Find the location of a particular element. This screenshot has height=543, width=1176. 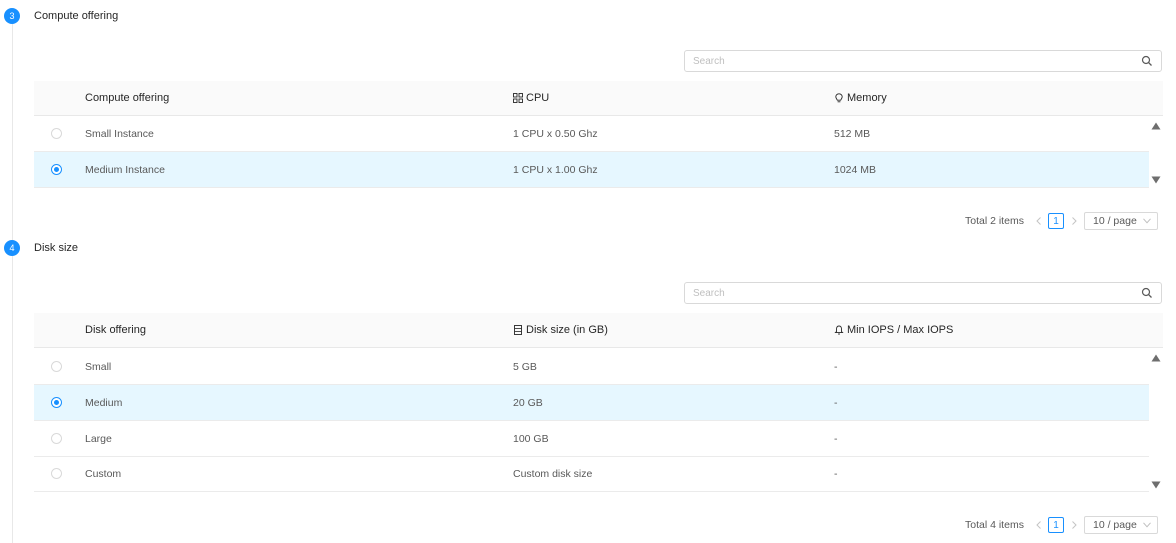

step-title: Compute offering is located at coordinates (76, 16).